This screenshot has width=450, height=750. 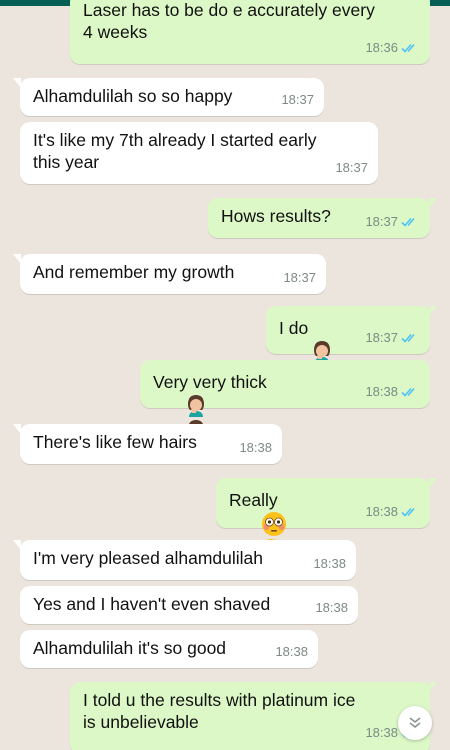 I want to click on message-bubble: There's like few hairs 18:38, so click(x=147, y=444).